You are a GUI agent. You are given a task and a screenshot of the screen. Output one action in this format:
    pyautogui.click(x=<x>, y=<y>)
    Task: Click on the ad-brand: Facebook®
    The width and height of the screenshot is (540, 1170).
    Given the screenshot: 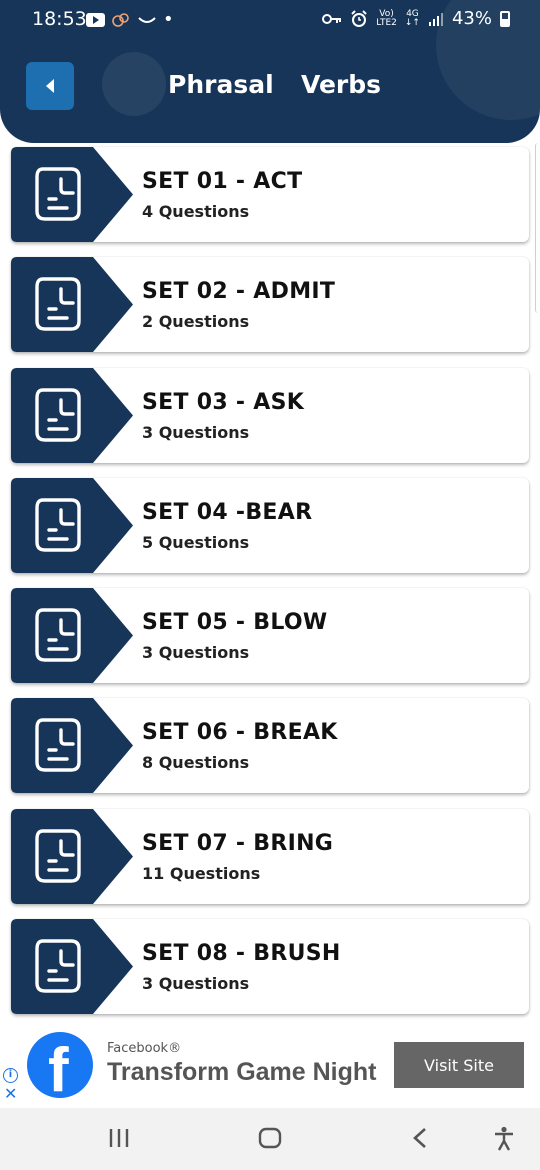 What is the action you would take?
    pyautogui.click(x=144, y=1048)
    